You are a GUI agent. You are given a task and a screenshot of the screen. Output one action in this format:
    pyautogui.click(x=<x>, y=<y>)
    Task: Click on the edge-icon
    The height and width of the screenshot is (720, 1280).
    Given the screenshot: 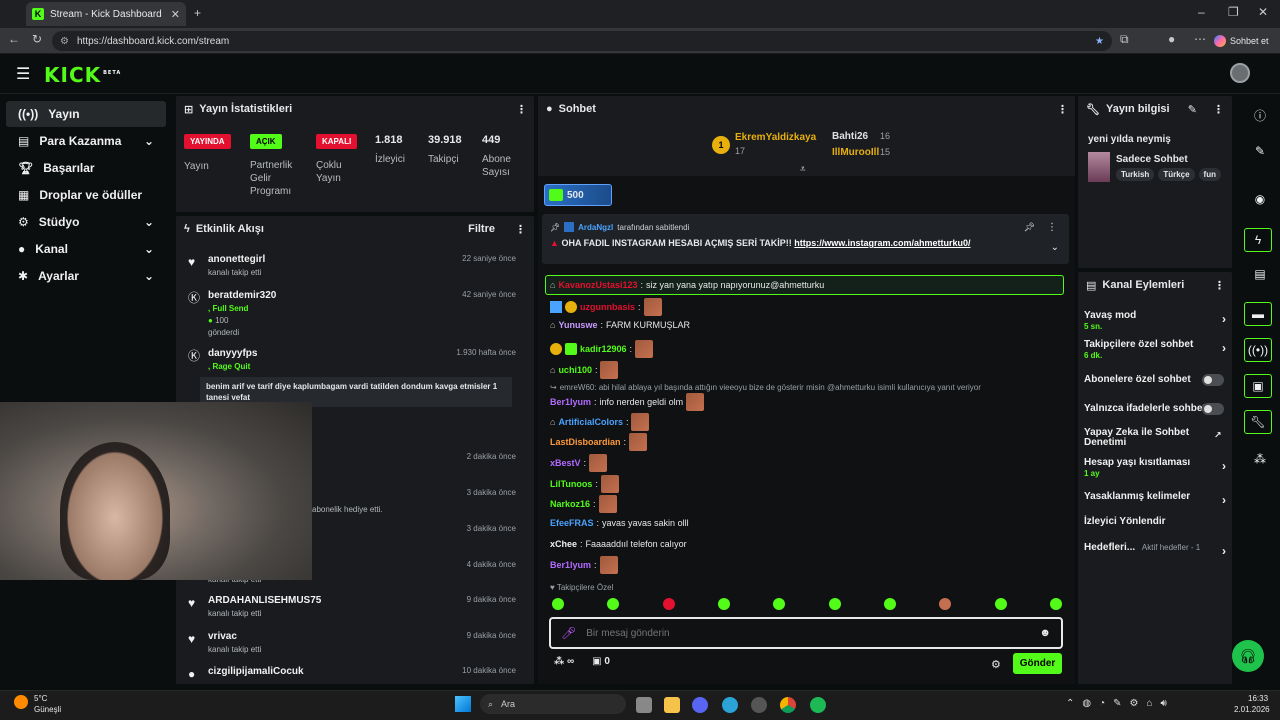 What is the action you would take?
    pyautogui.click(x=730, y=705)
    